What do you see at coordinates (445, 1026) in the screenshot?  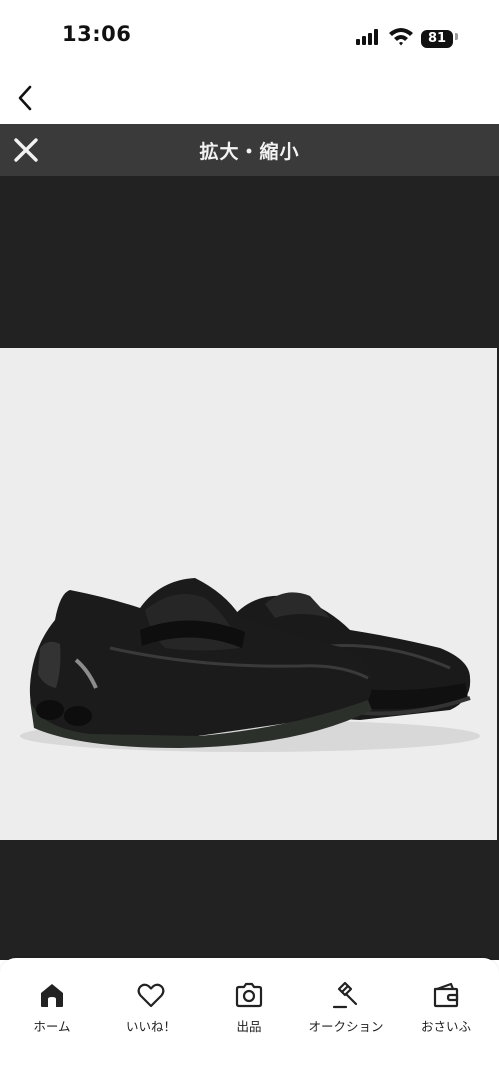 I see `nav-wallet-label: おさいふ` at bounding box center [445, 1026].